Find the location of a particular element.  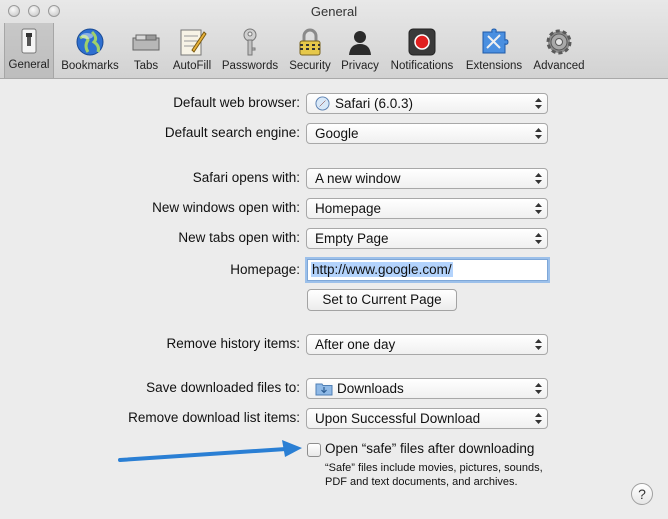

help-button: ? is located at coordinates (642, 494).